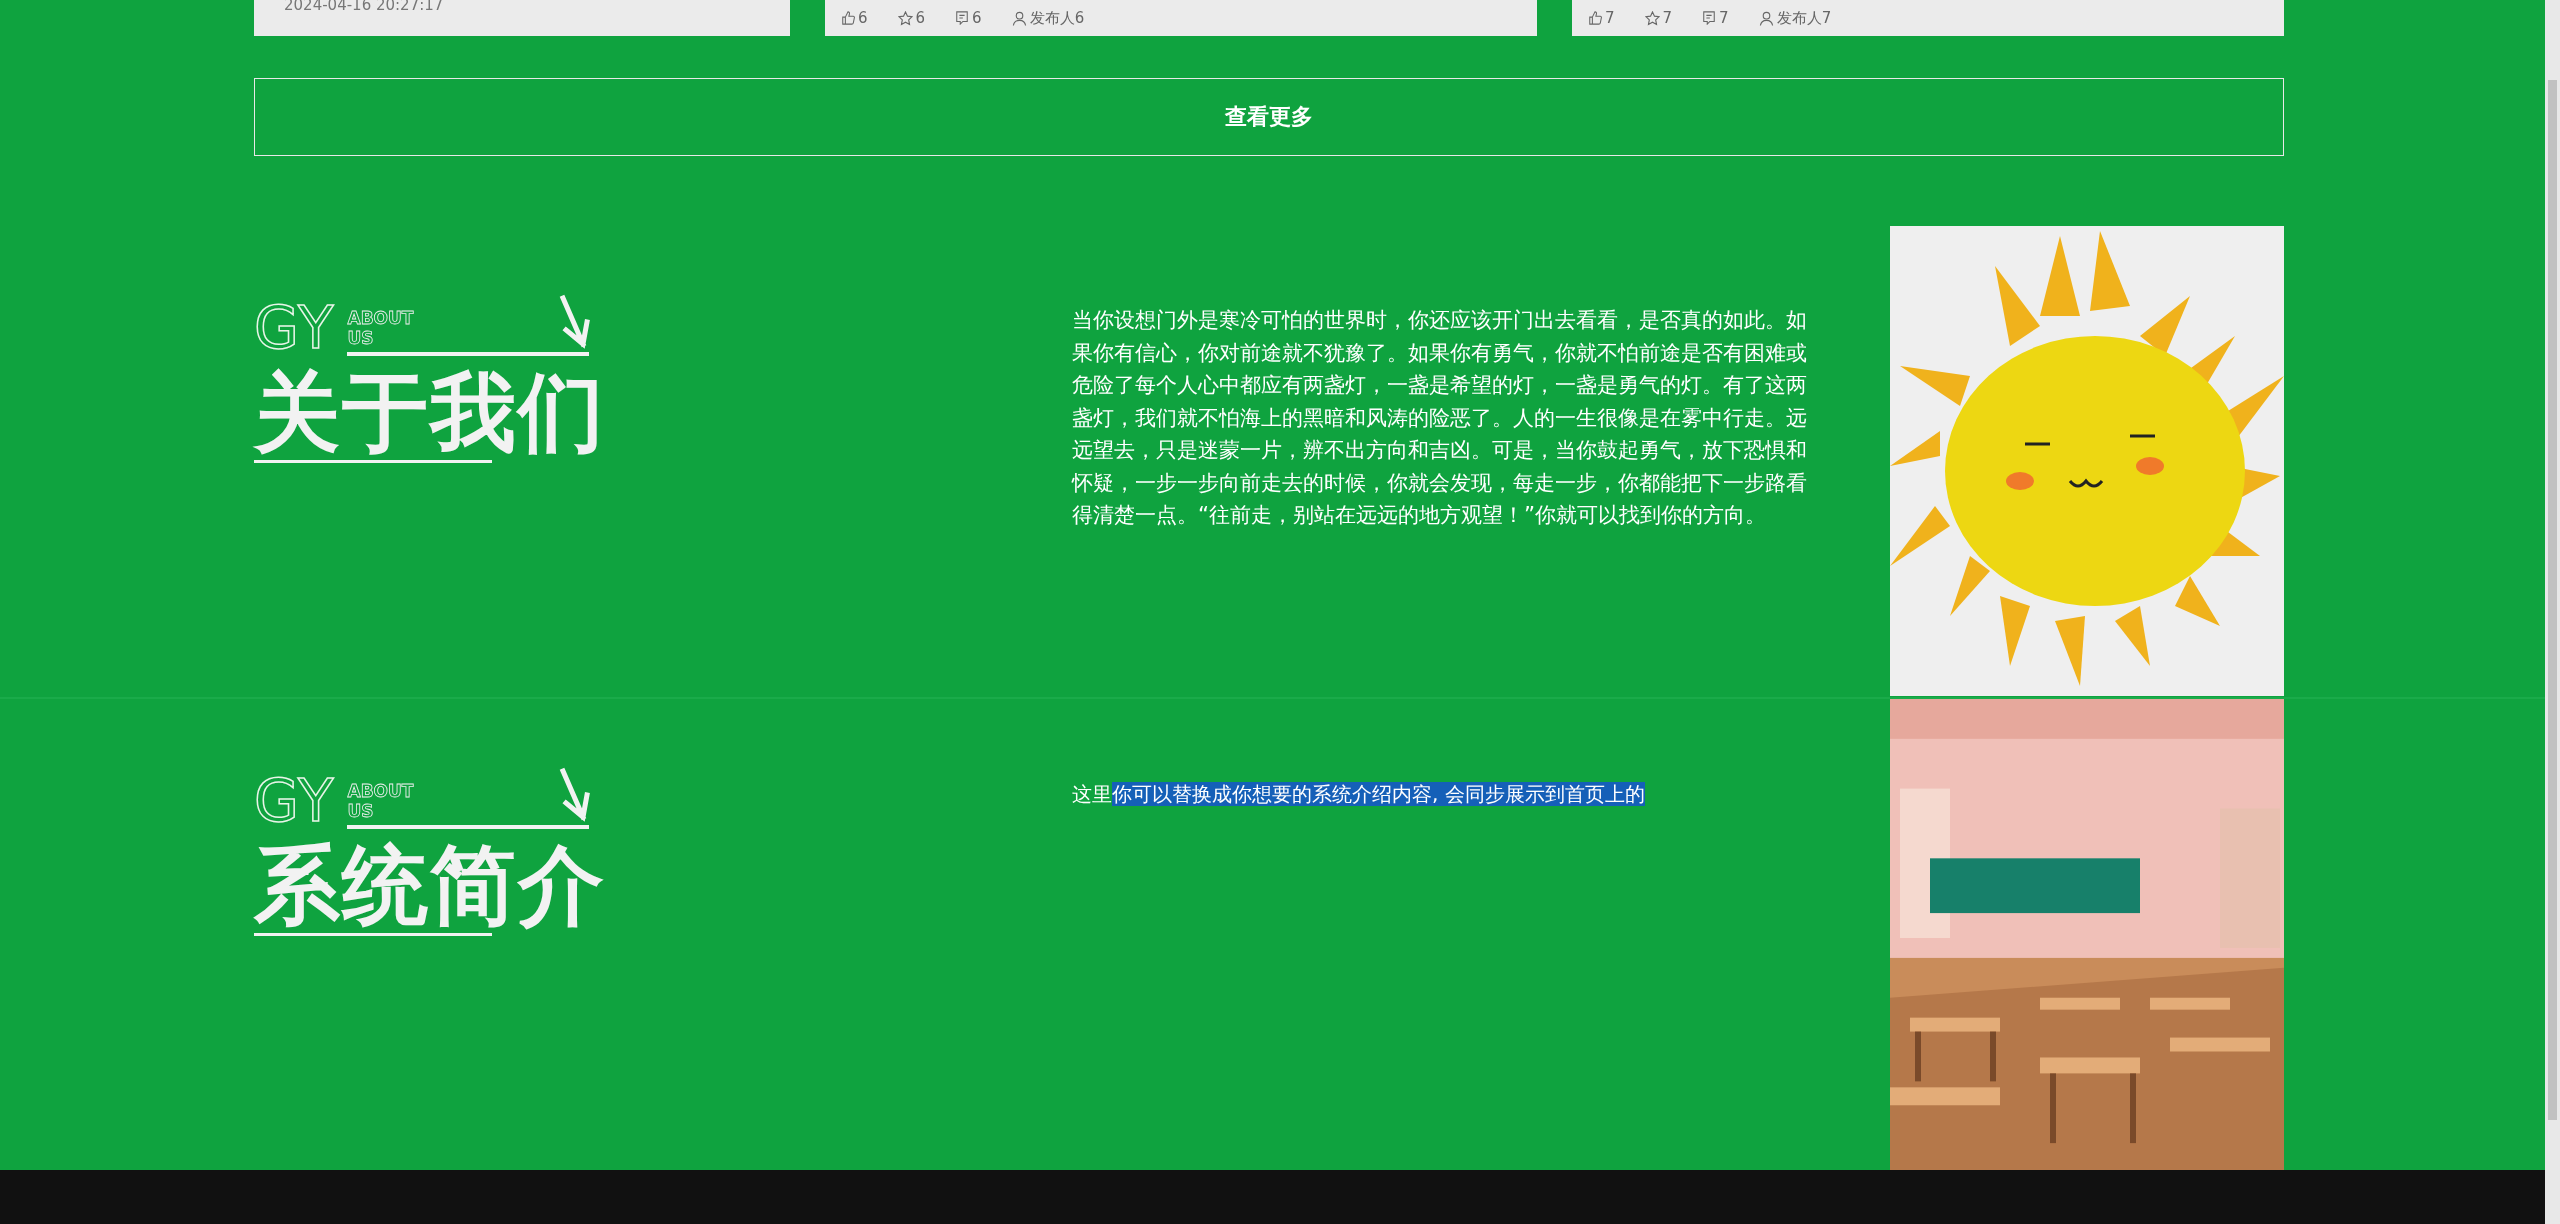 The image size is (2560, 1224). I want to click on like-count: 6, so click(863, 18).